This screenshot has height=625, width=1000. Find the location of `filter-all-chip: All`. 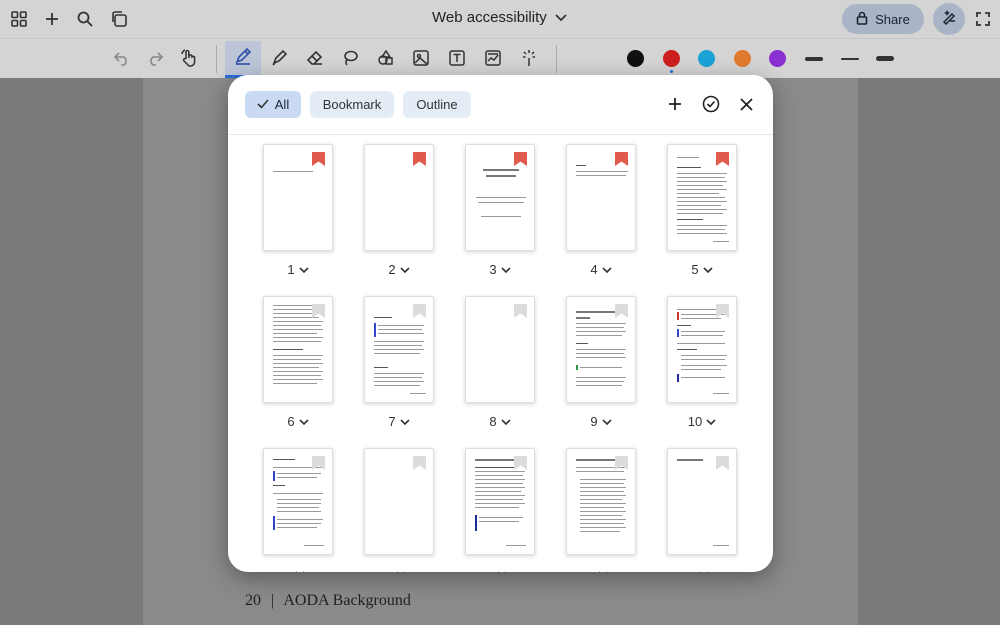

filter-all-chip: All is located at coordinates (273, 104).